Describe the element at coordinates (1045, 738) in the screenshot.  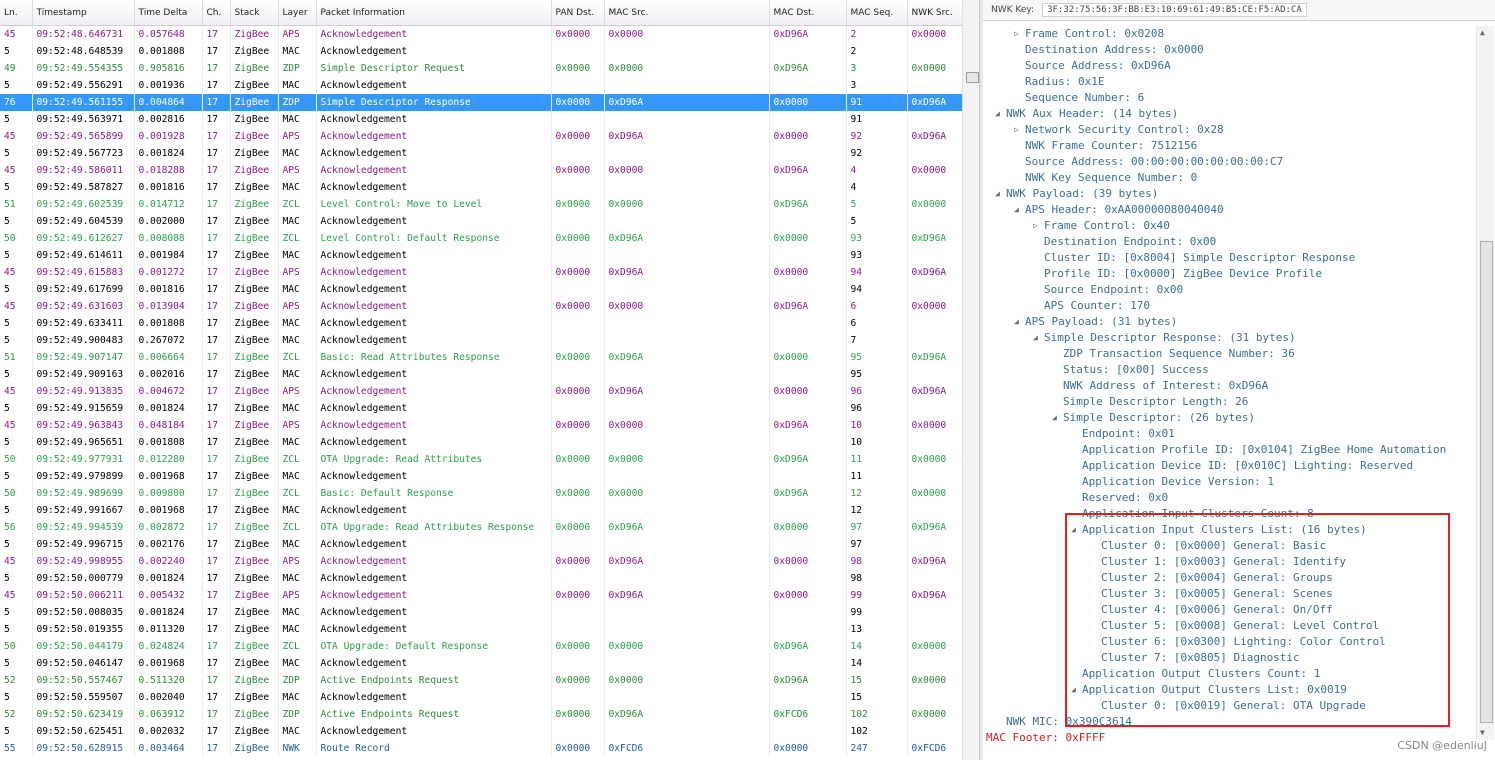
I see `tree-node: MAC Footer: 0xFFFF` at that location.